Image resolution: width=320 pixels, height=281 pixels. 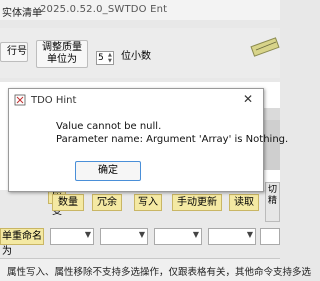 I want to click on decimal-places-value: 5, so click(x=101, y=58).